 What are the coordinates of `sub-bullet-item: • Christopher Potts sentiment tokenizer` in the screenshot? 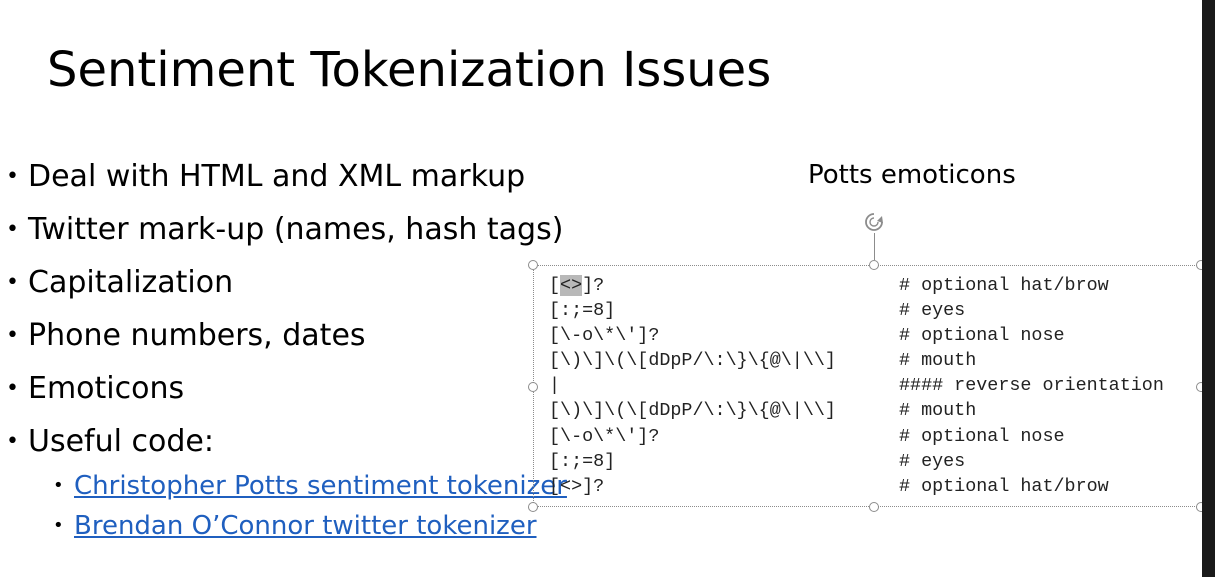 It's located at (309, 488).